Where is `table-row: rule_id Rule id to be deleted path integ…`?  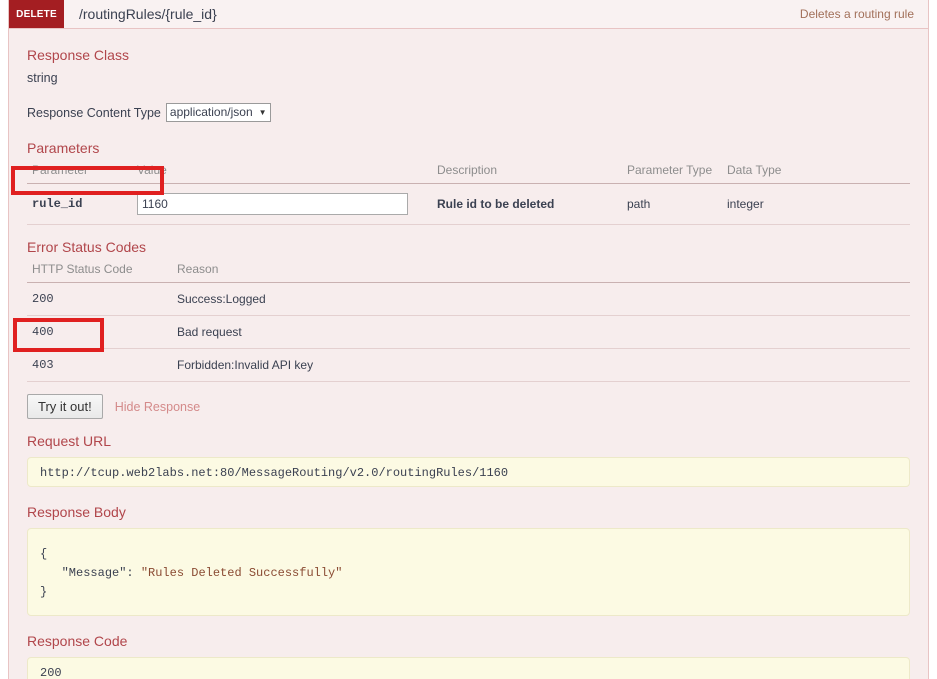 table-row: rule_id Rule id to be deleted path integ… is located at coordinates (468, 204).